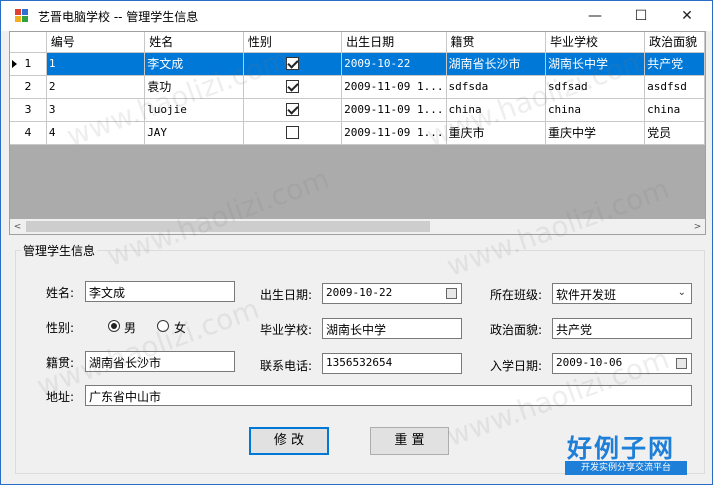 The width and height of the screenshot is (713, 485). What do you see at coordinates (595, 16) in the screenshot?
I see `minimize-button: —` at bounding box center [595, 16].